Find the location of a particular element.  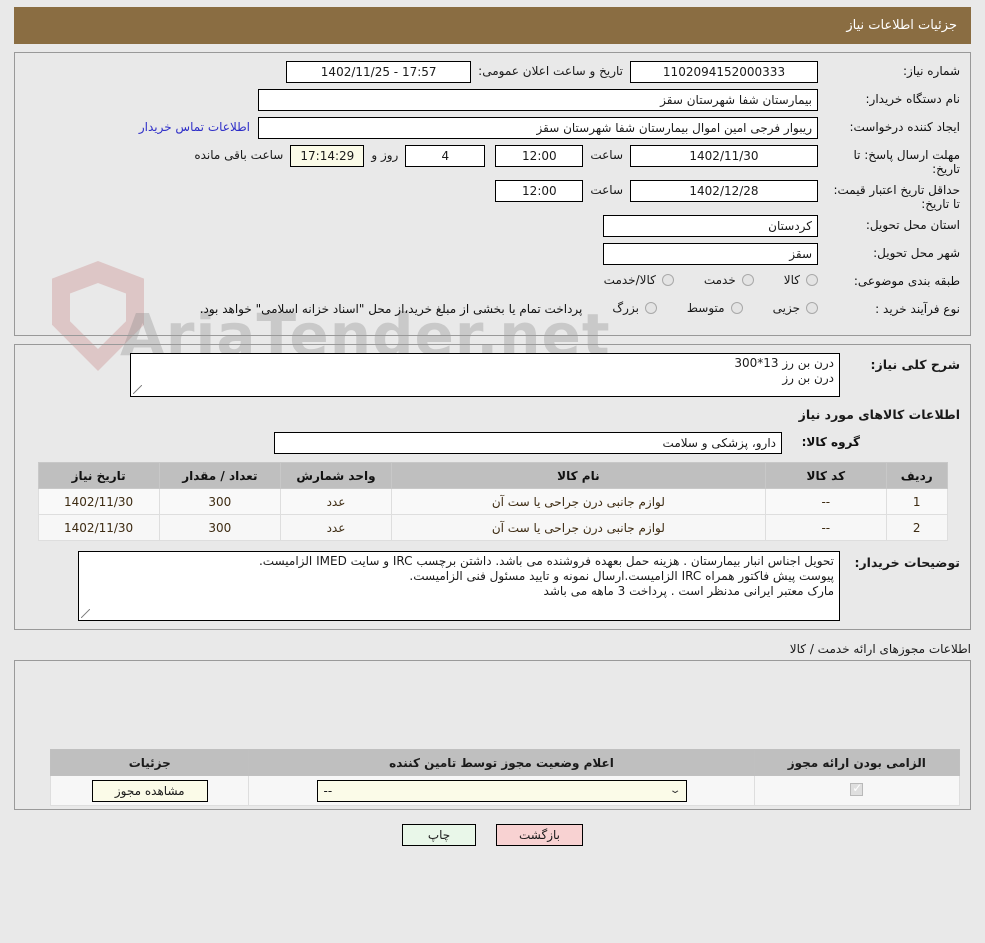

process-option-medium: متوسط is located at coordinates (715, 308).